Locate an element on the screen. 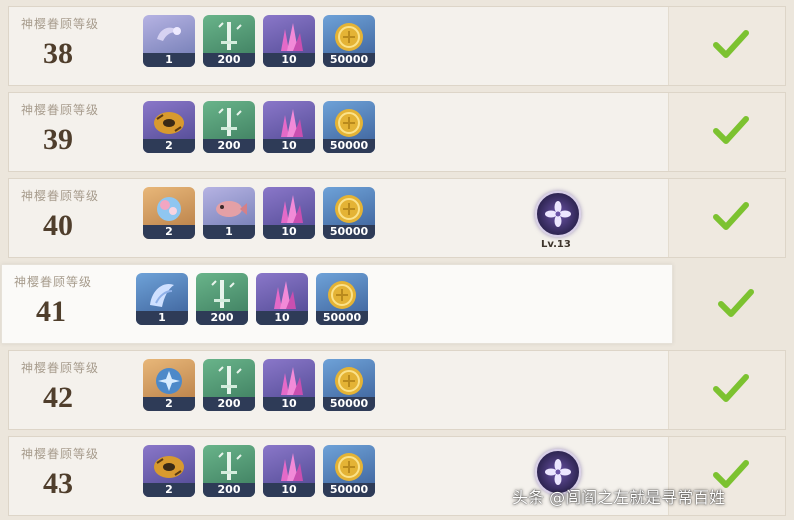 This screenshot has height=520, width=794. blue-gem-icon: 2 is located at coordinates (169, 385).